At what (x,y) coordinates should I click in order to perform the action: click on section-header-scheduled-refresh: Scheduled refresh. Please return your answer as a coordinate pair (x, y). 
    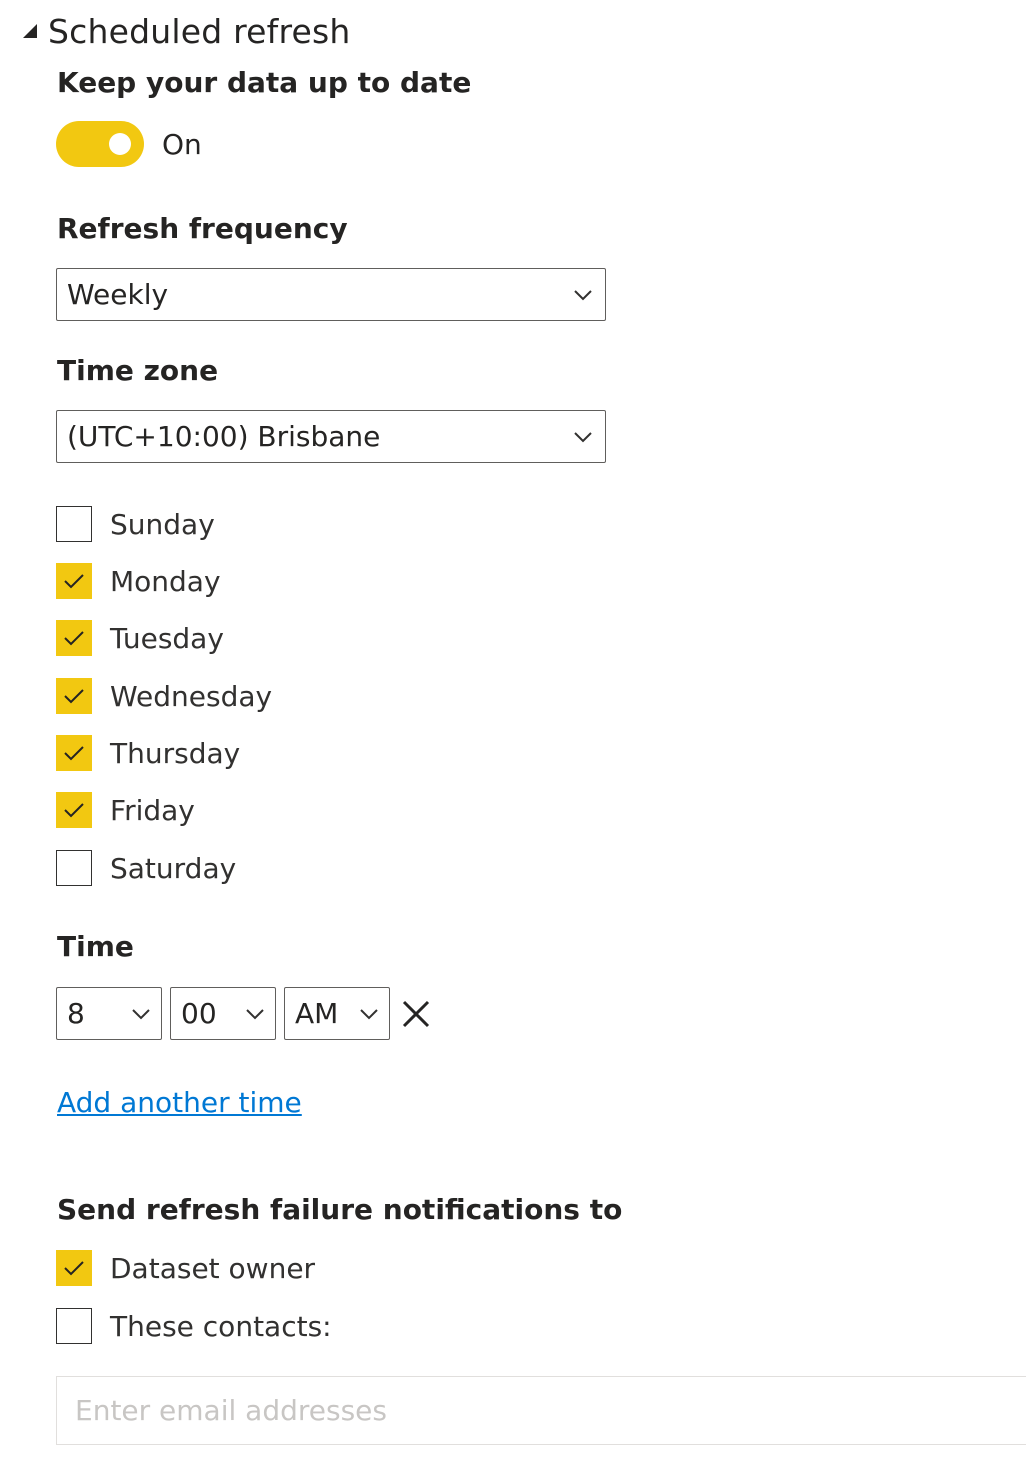
    Looking at the image, I should click on (186, 31).